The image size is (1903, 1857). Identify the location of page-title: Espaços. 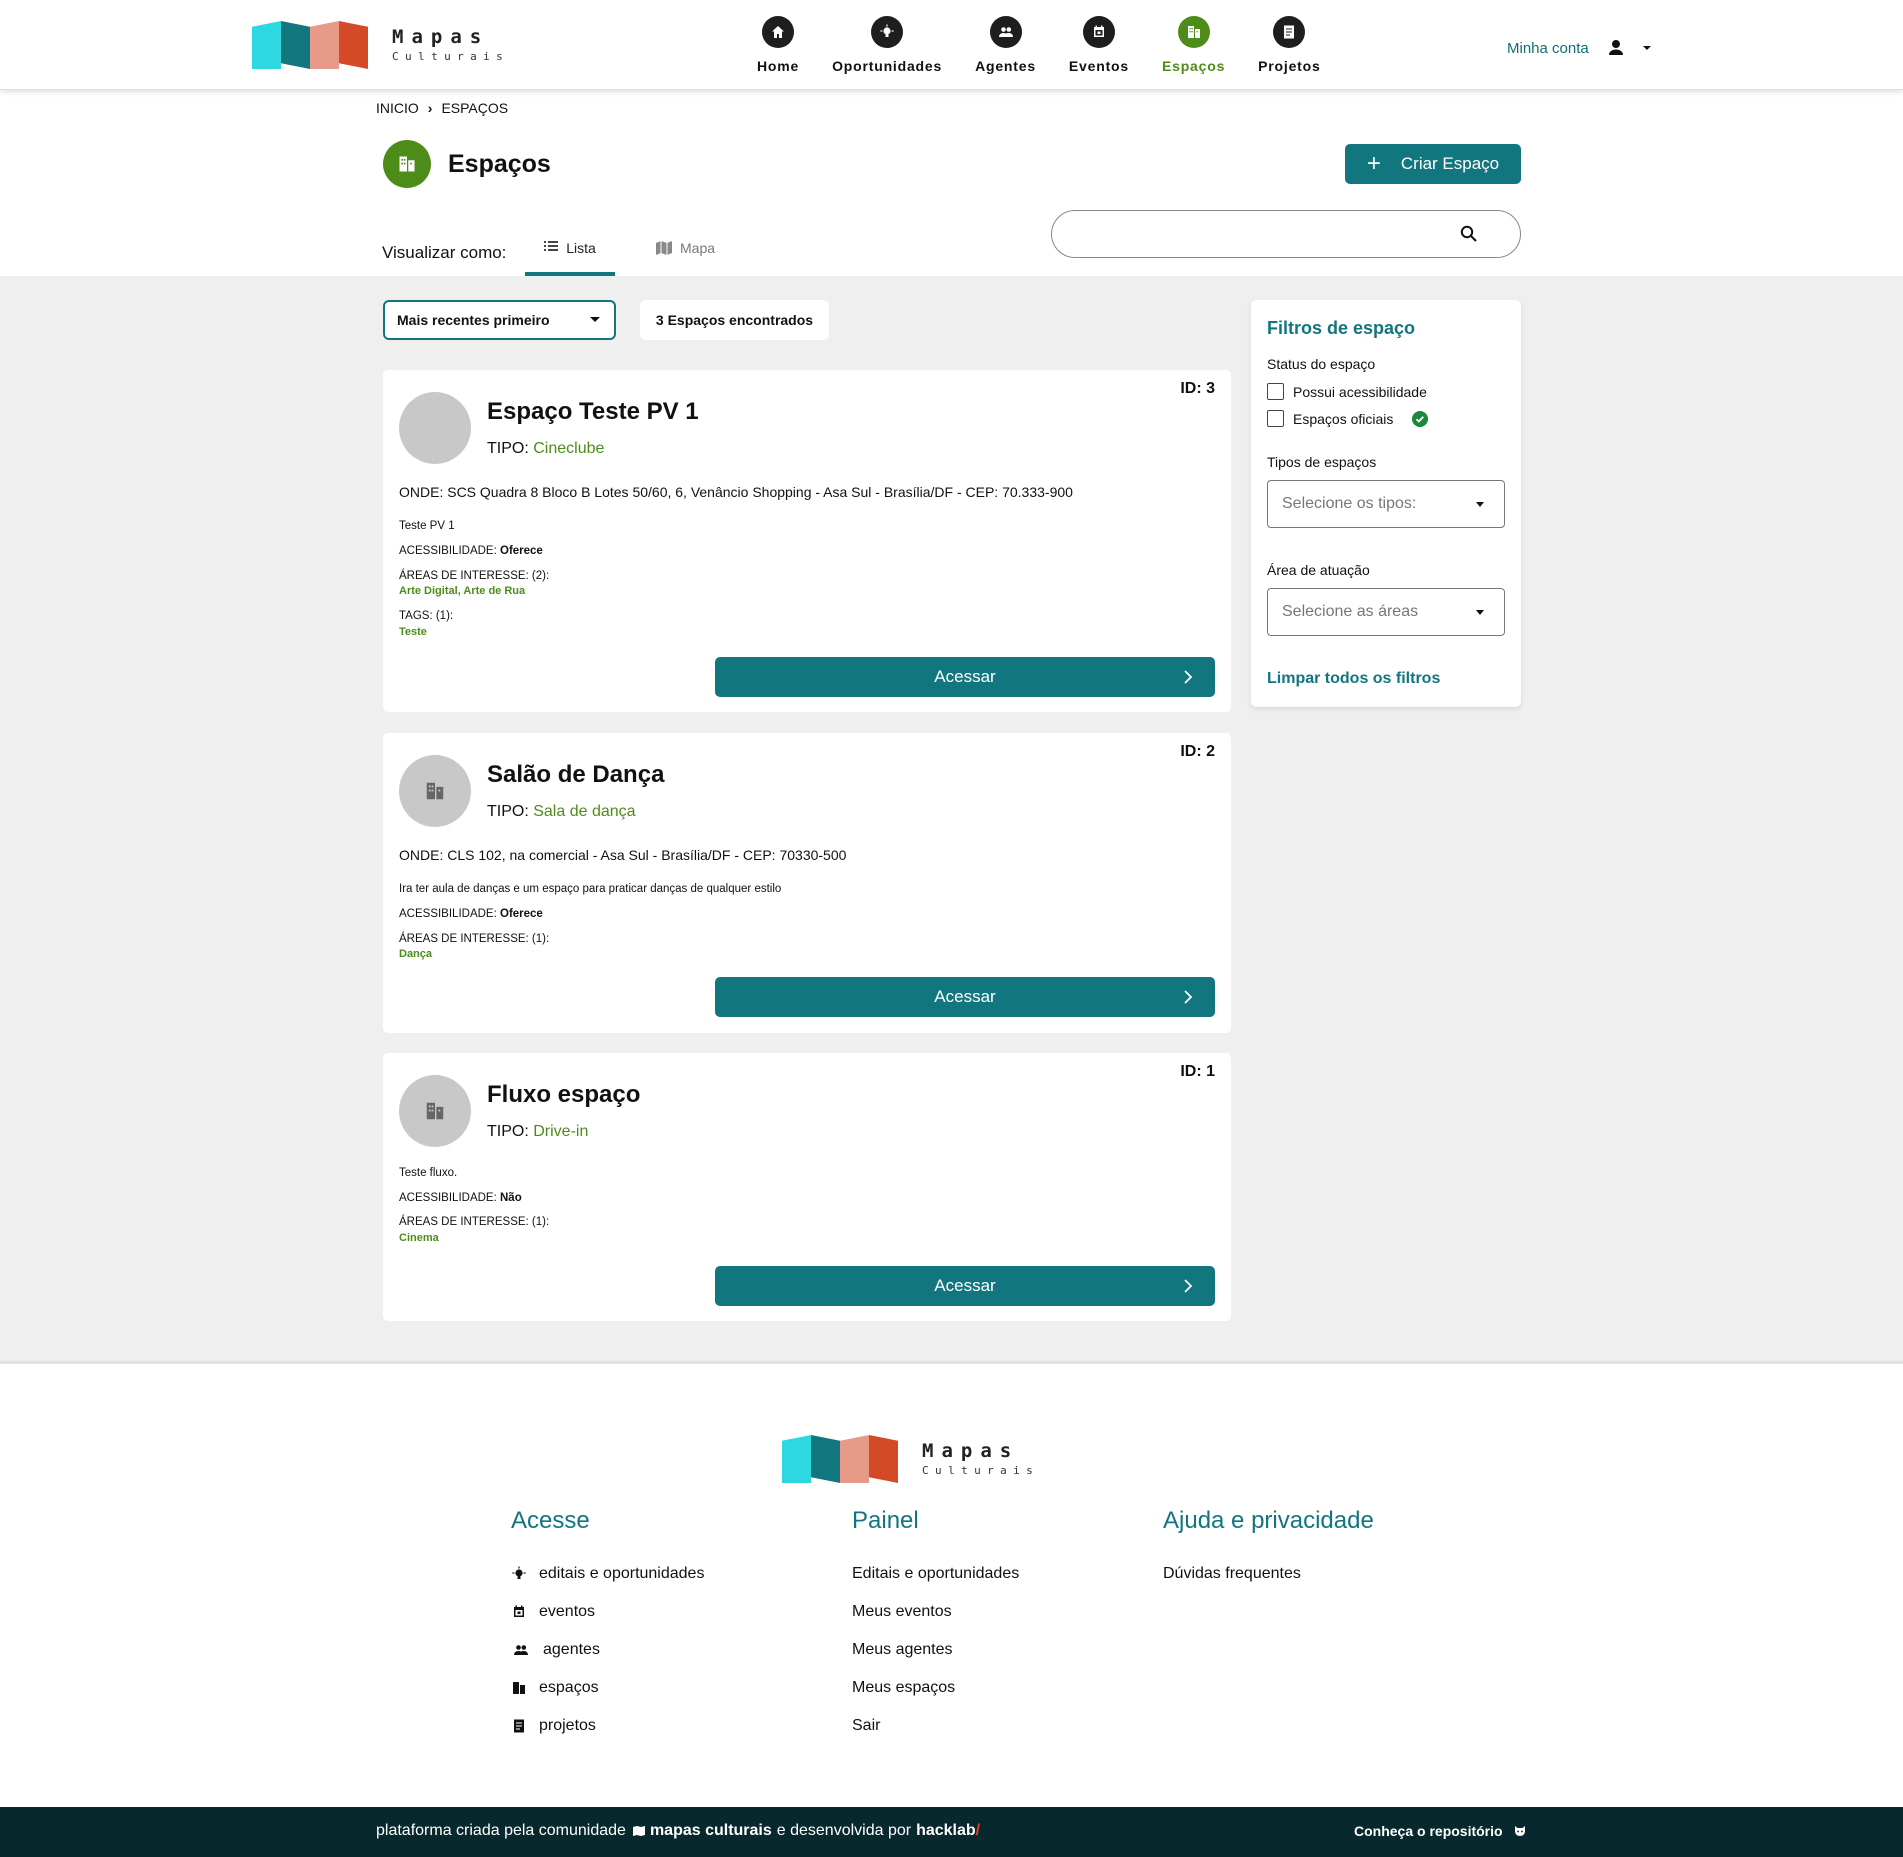
(499, 163).